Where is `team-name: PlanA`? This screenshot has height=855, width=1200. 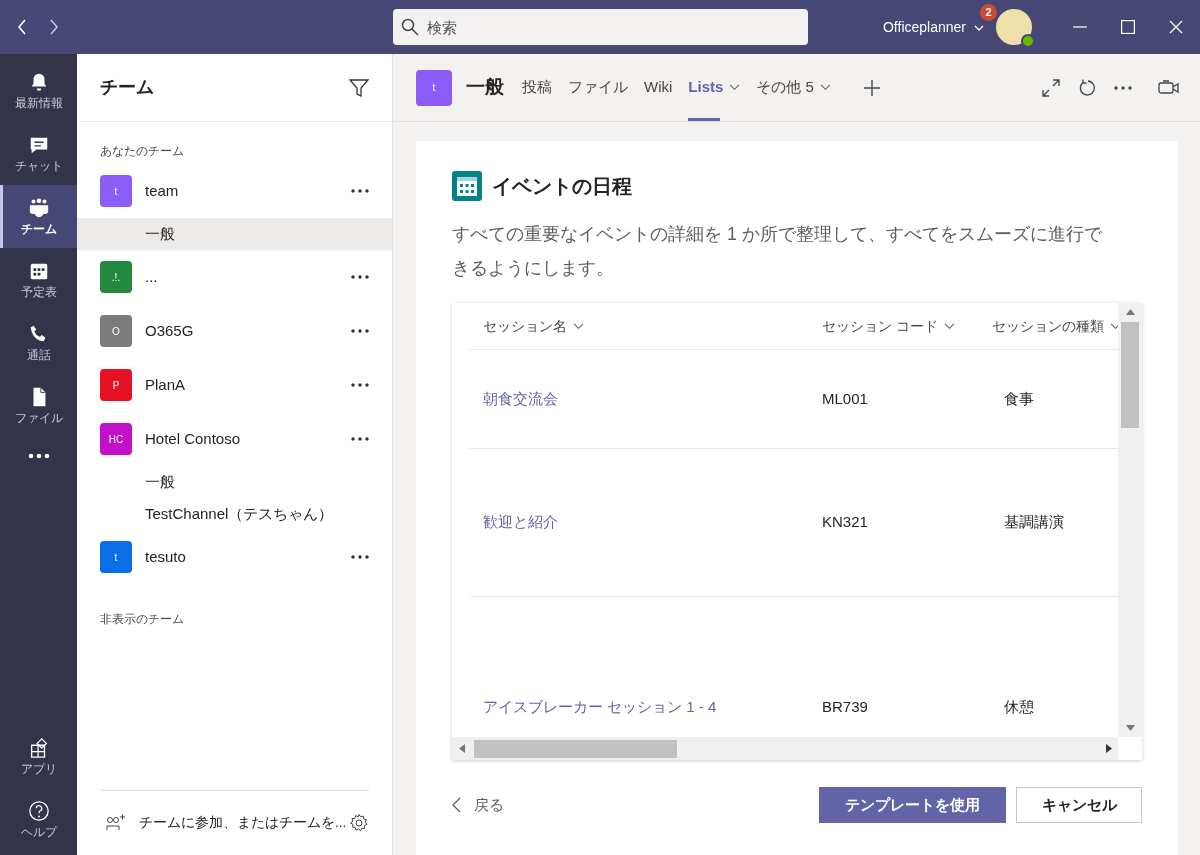 team-name: PlanA is located at coordinates (165, 385).